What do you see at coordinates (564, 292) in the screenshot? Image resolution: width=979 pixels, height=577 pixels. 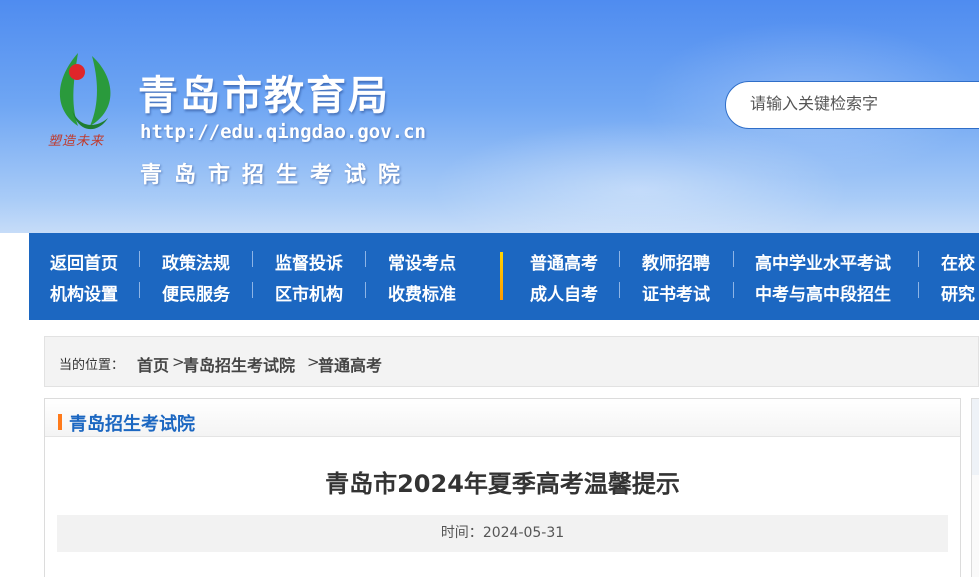 I see `nav-item-adult-exam: 成人自考` at bounding box center [564, 292].